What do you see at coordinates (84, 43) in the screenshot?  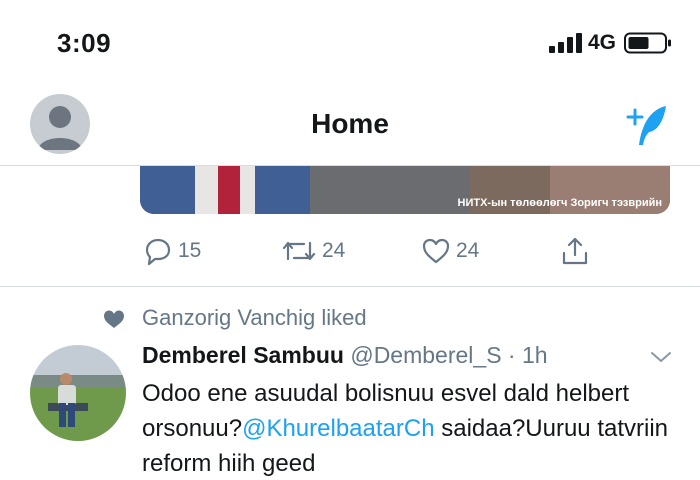 I see `status-time: 3:09` at bounding box center [84, 43].